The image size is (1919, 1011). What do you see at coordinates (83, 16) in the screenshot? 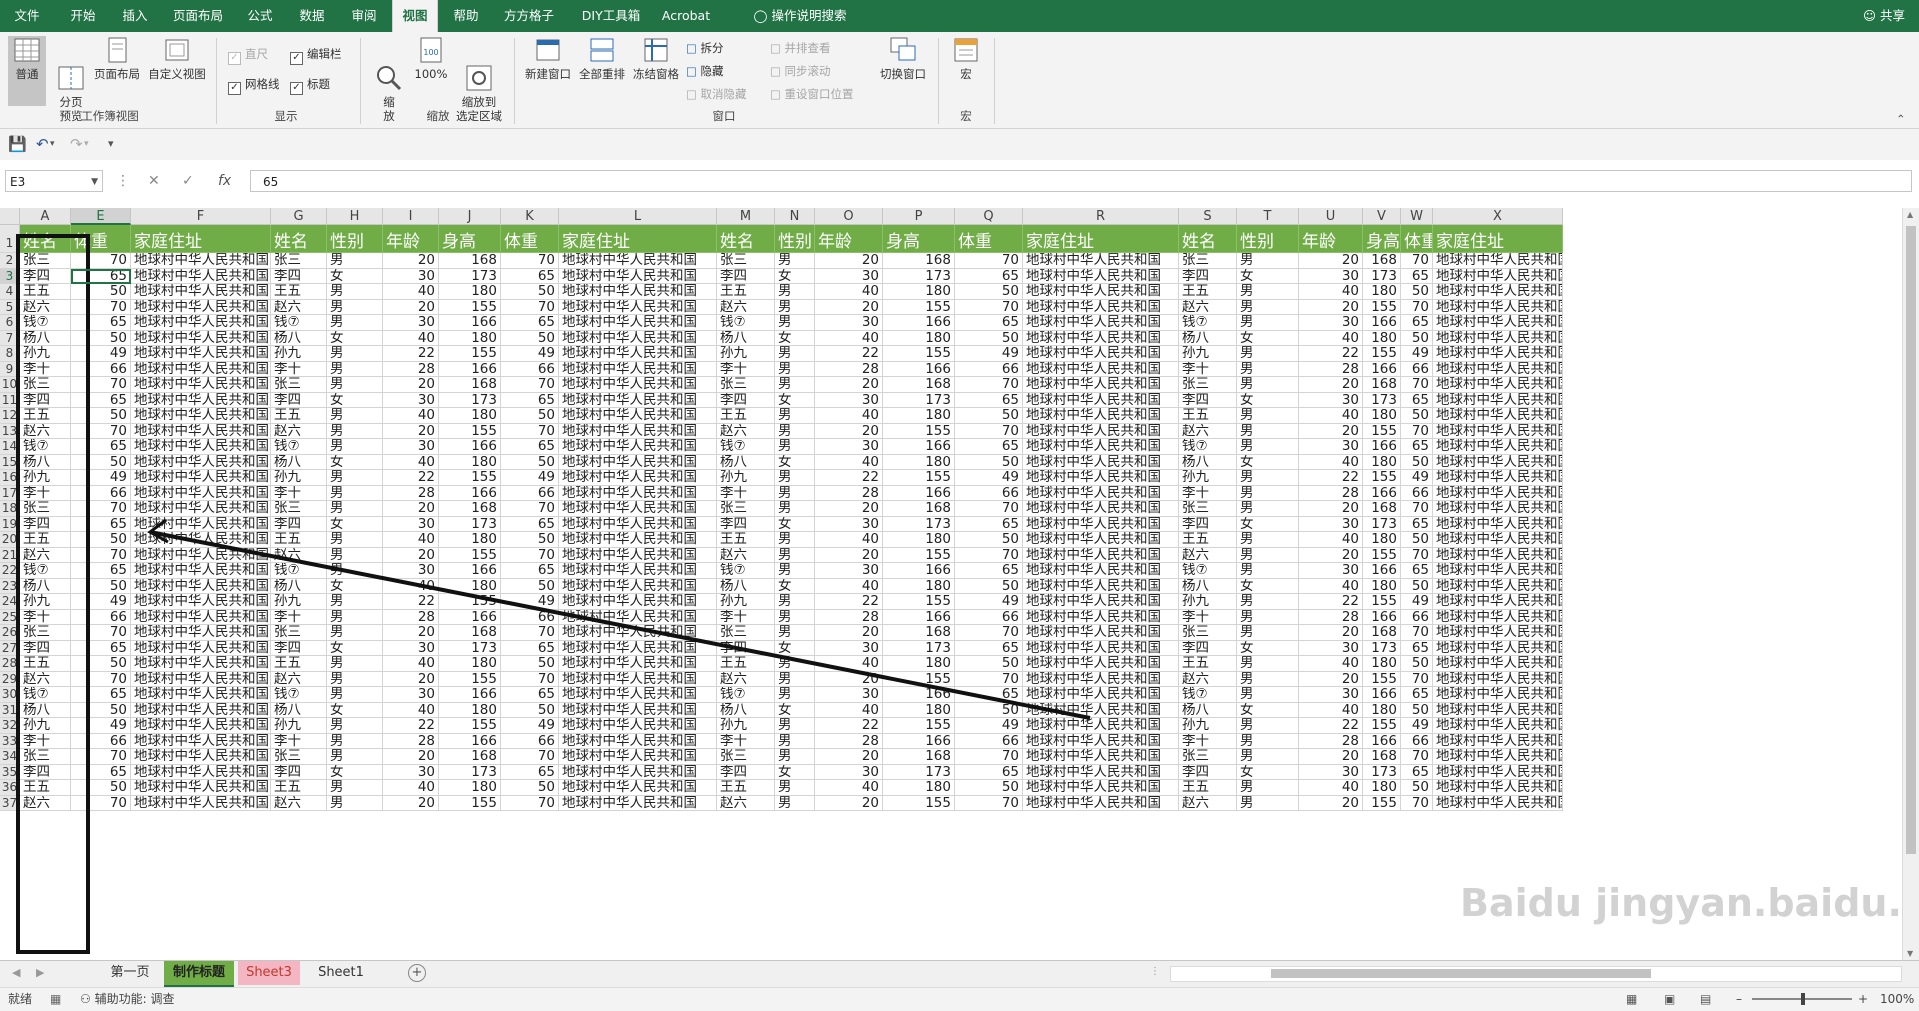
I see `tab-home: 开始` at bounding box center [83, 16].